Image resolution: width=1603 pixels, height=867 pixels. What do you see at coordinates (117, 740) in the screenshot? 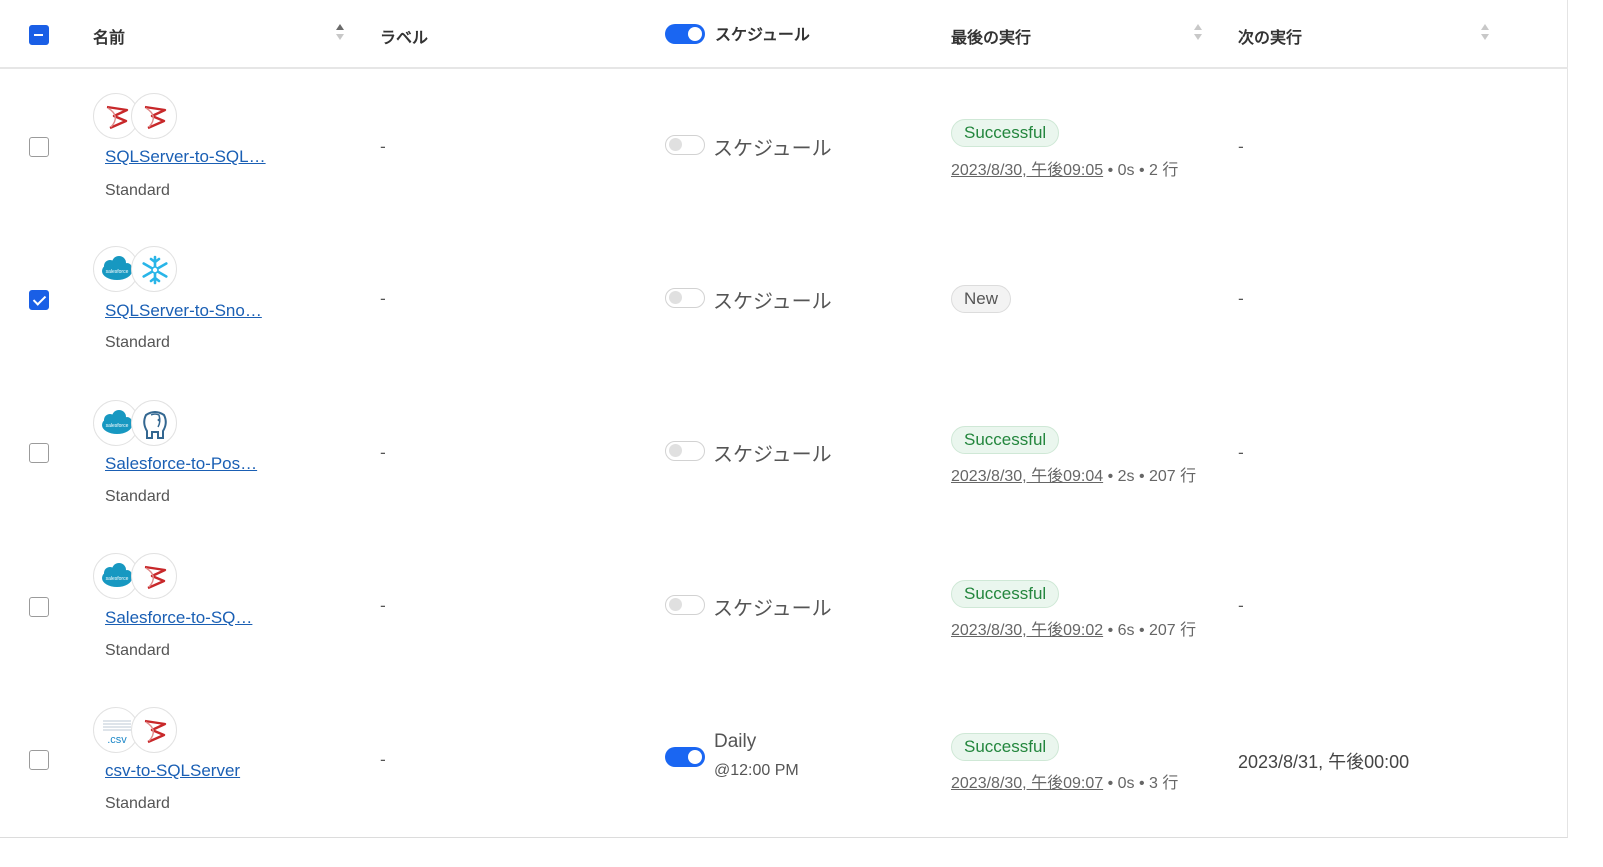
I see `svg-text: .csv` at bounding box center [117, 740].